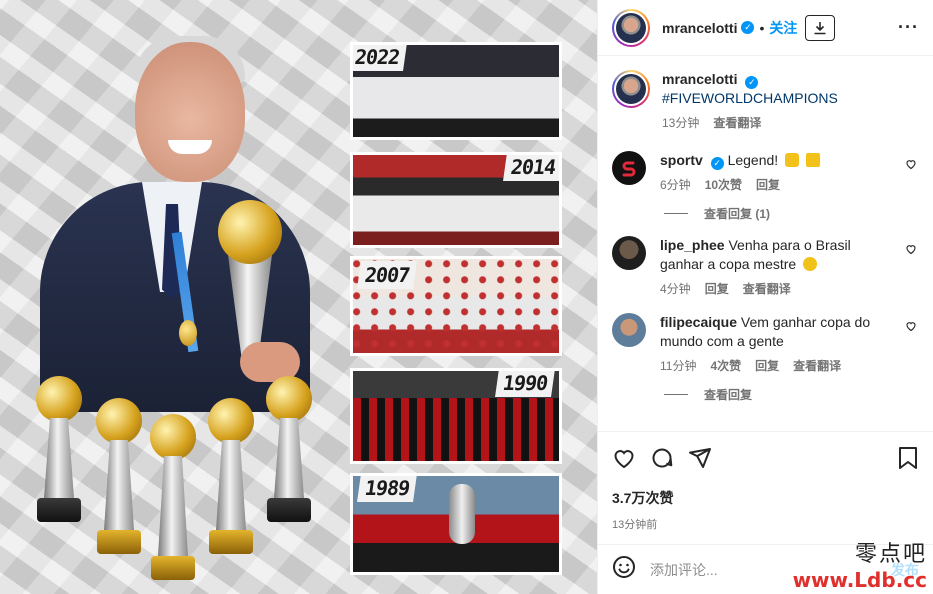 Image resolution: width=933 pixels, height=594 pixels. Describe the element at coordinates (725, 366) in the screenshot. I see `comment-likes: 4次赞` at that location.